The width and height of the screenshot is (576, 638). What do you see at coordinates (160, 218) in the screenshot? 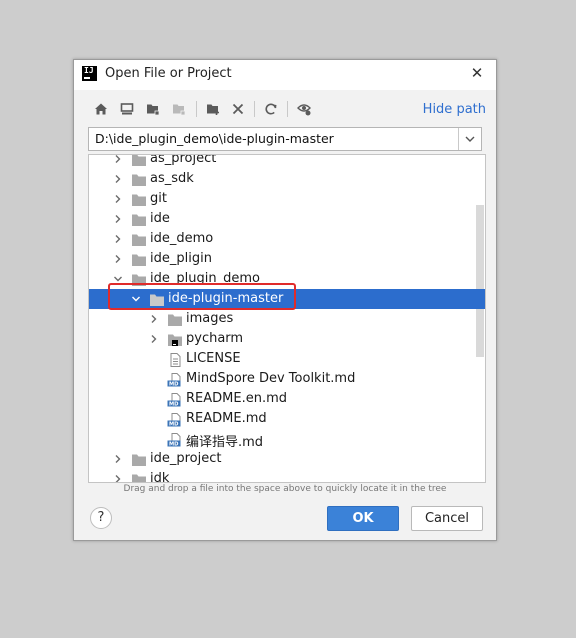
I see `tree-row-label: ide` at bounding box center [160, 218].